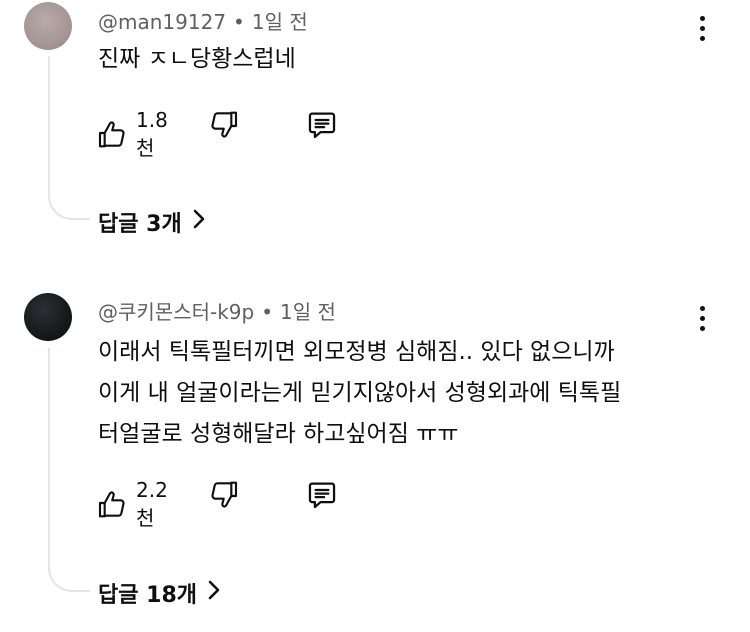 The height and width of the screenshot is (632, 750). I want to click on more-options-button, so click(702, 318).